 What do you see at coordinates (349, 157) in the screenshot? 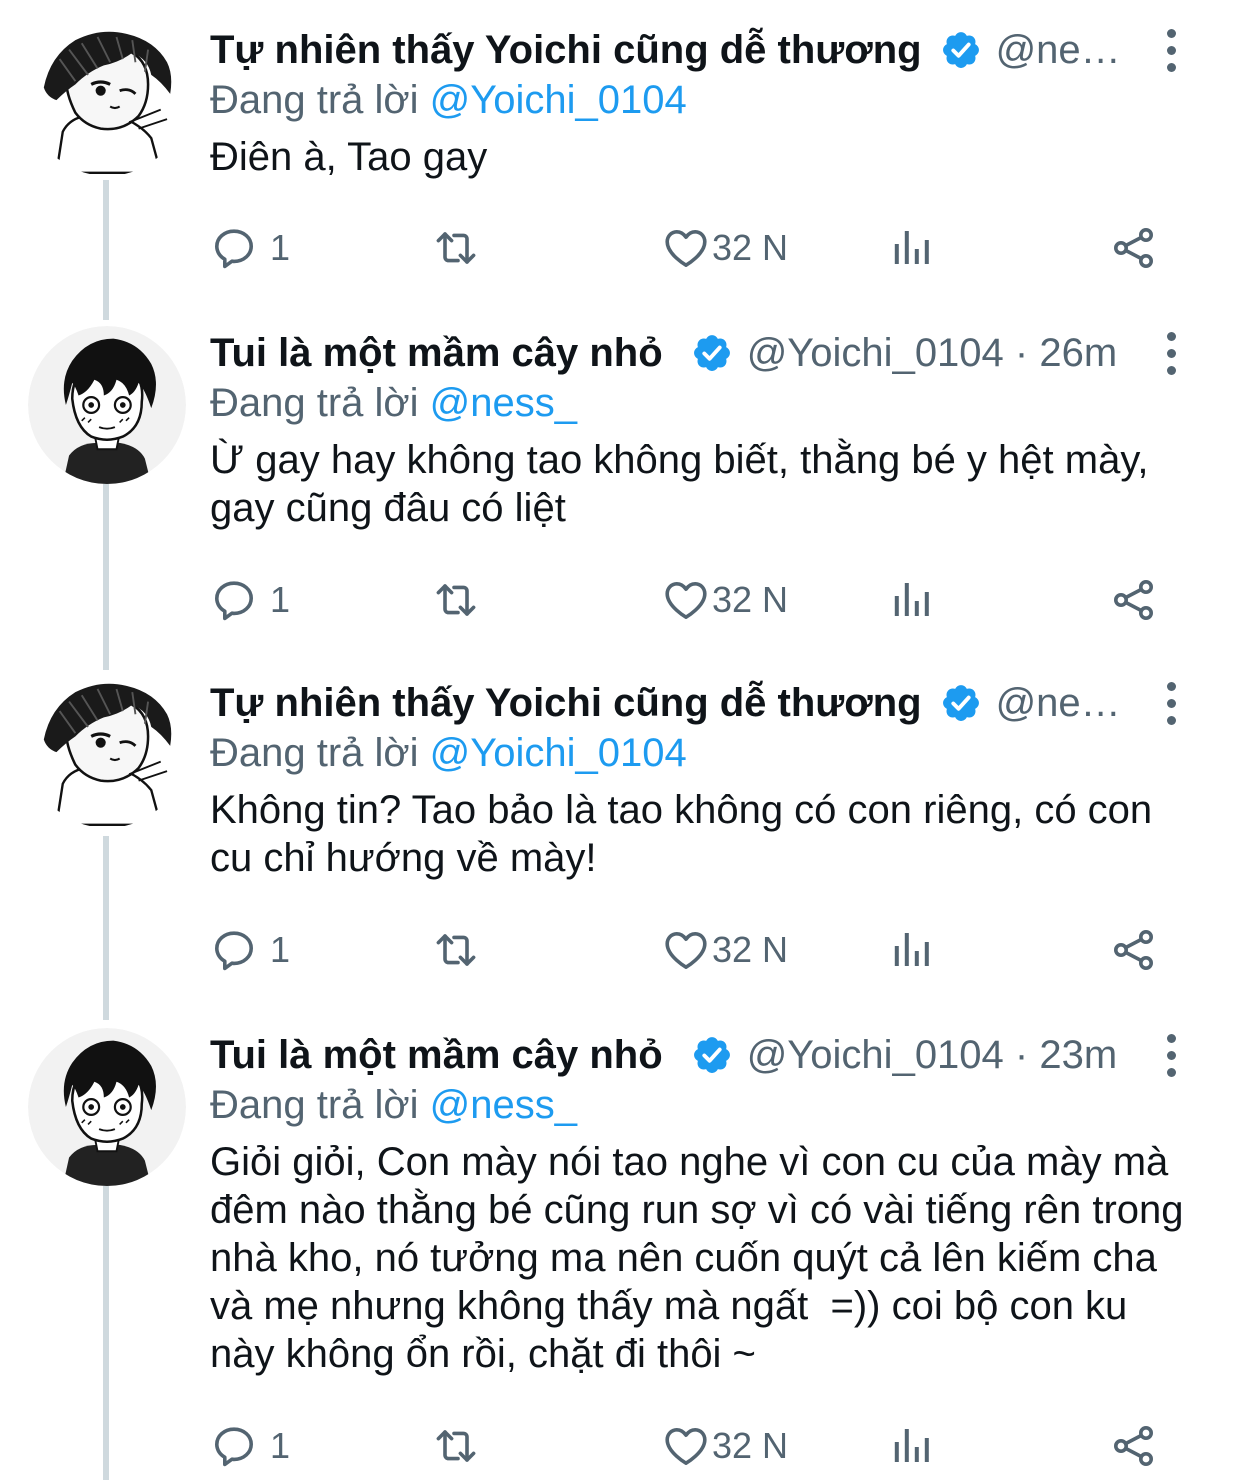
I see `tweet-text: Điên à, Tao gay` at bounding box center [349, 157].